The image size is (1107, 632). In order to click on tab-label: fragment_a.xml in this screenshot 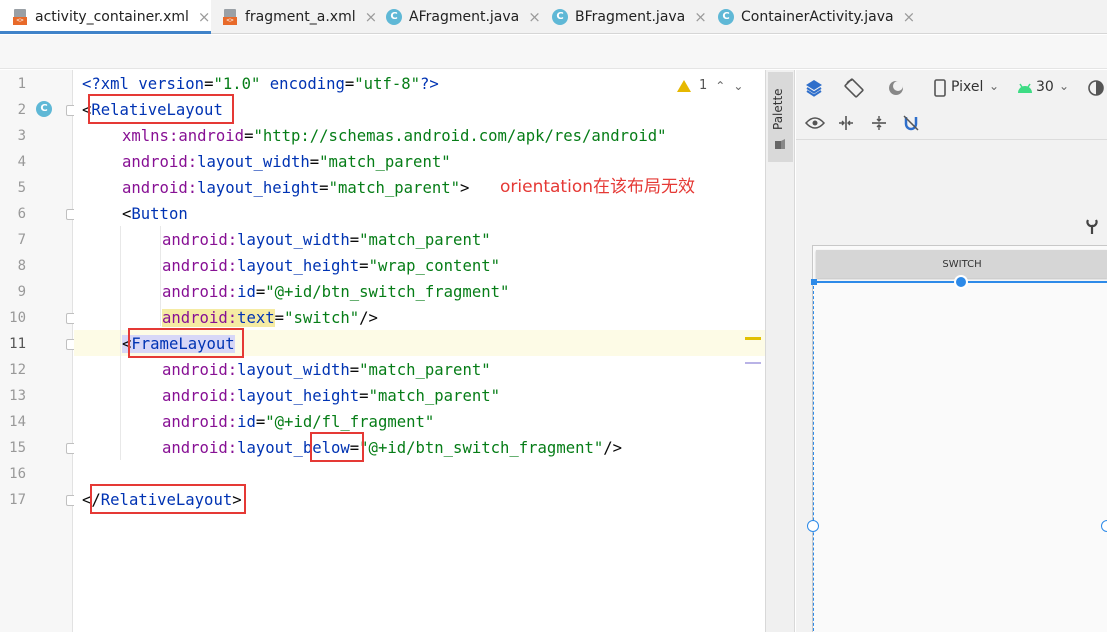, I will do `click(300, 17)`.